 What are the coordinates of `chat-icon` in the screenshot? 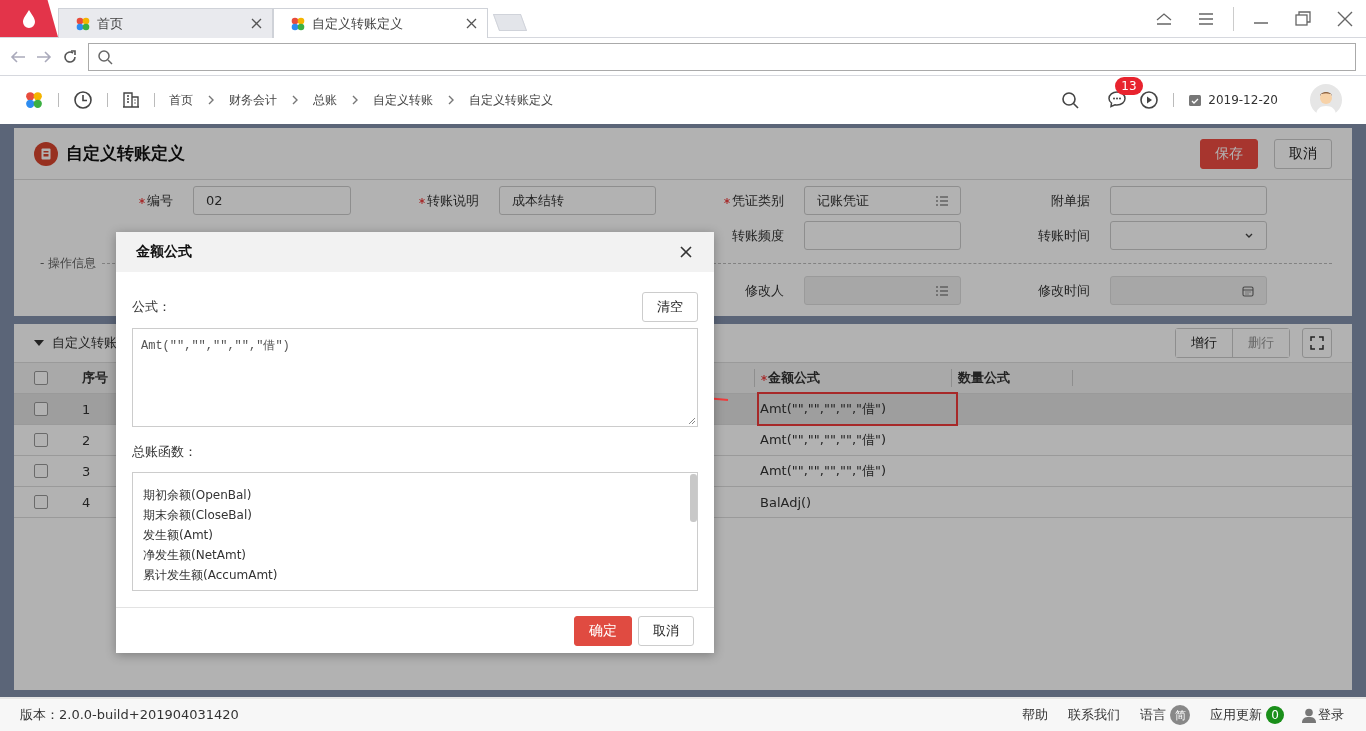 It's located at (1117, 98).